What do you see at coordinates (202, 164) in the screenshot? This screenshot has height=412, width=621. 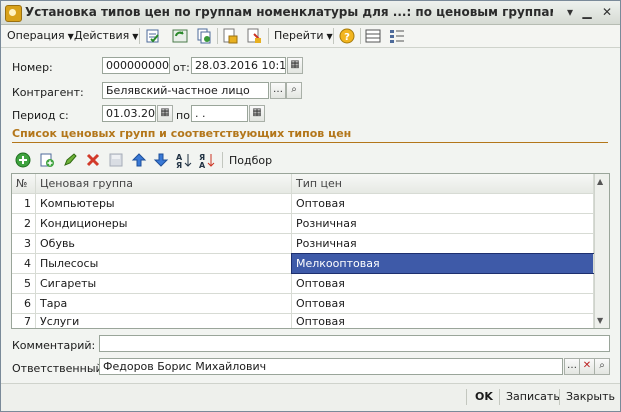 I see `svg-text: A` at bounding box center [202, 164].